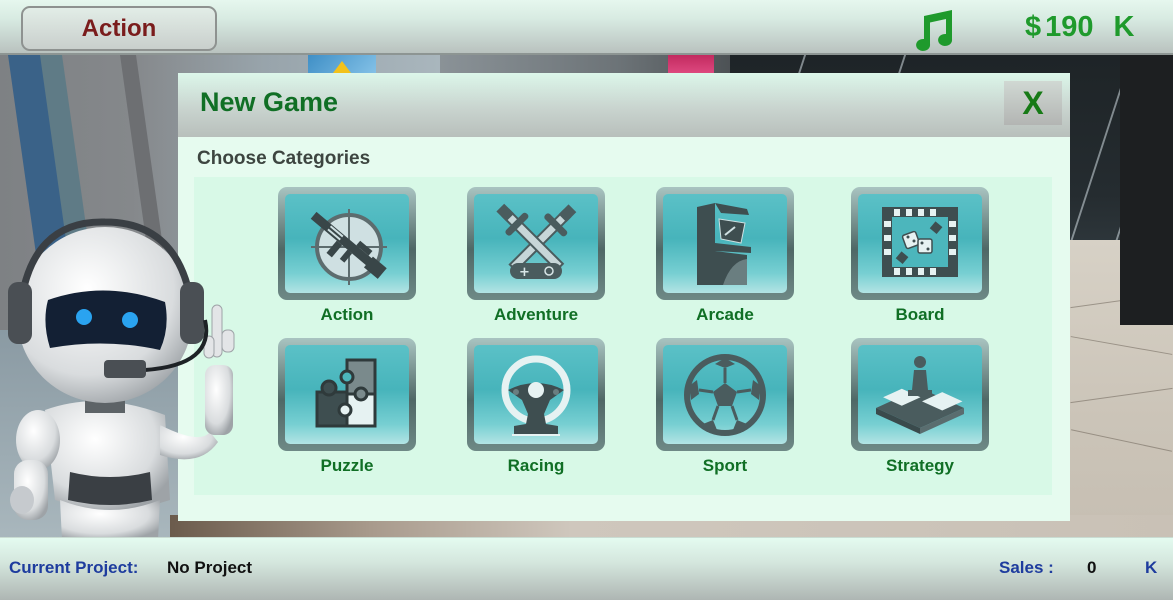 The height and width of the screenshot is (600, 1173). I want to click on category-arcade: Arcade, so click(725, 256).